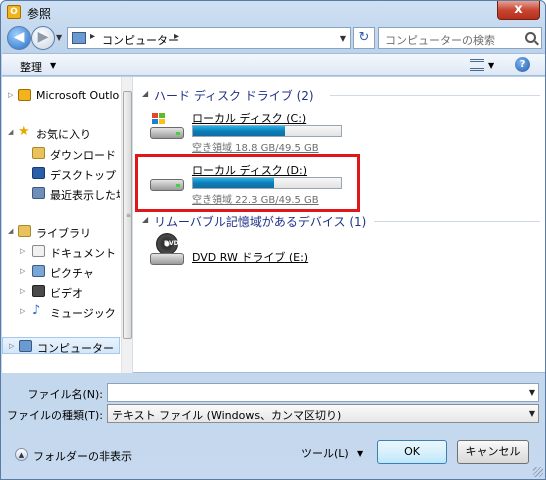  Describe the element at coordinates (260, 222) in the screenshot. I see `group-title: リムーバブル記憶域があるデバイス (1)` at that location.